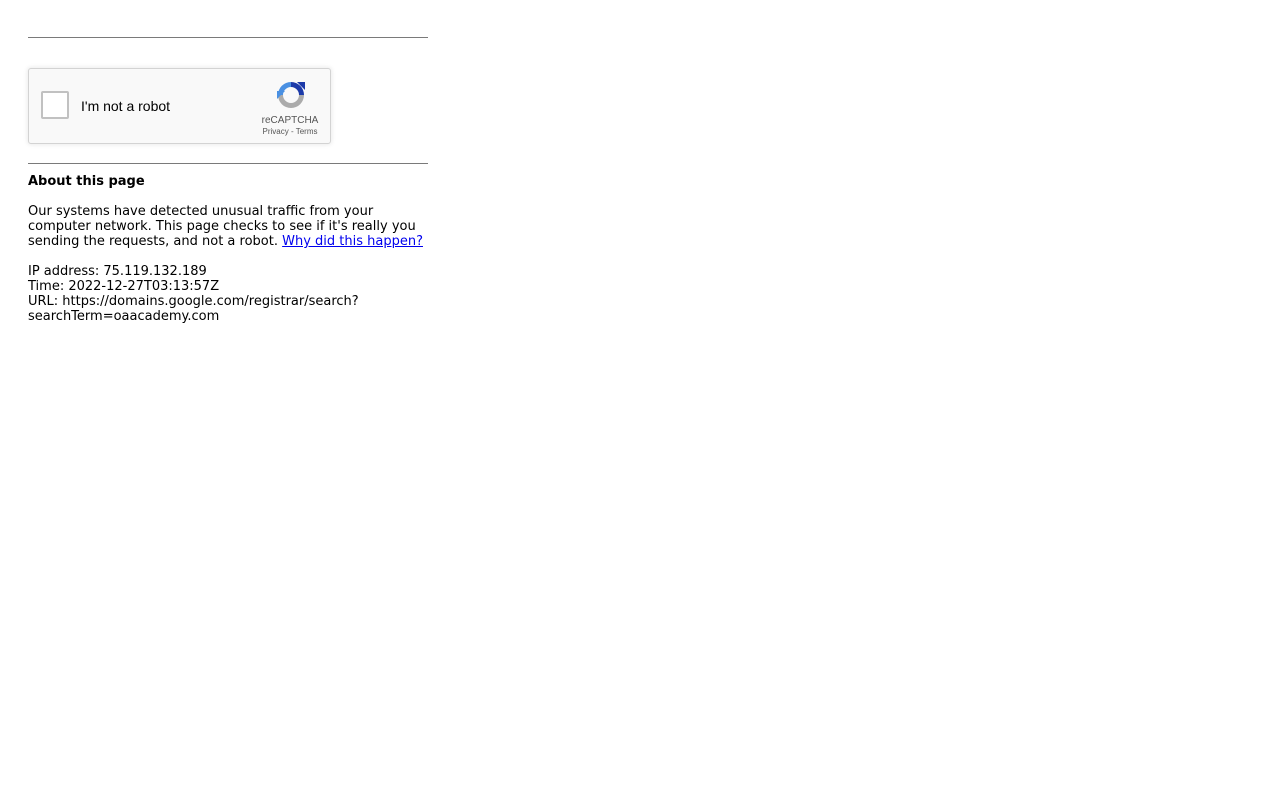 The width and height of the screenshot is (1280, 800). I want to click on recaptcha-legal-links: Privacy - Terms, so click(290, 131).